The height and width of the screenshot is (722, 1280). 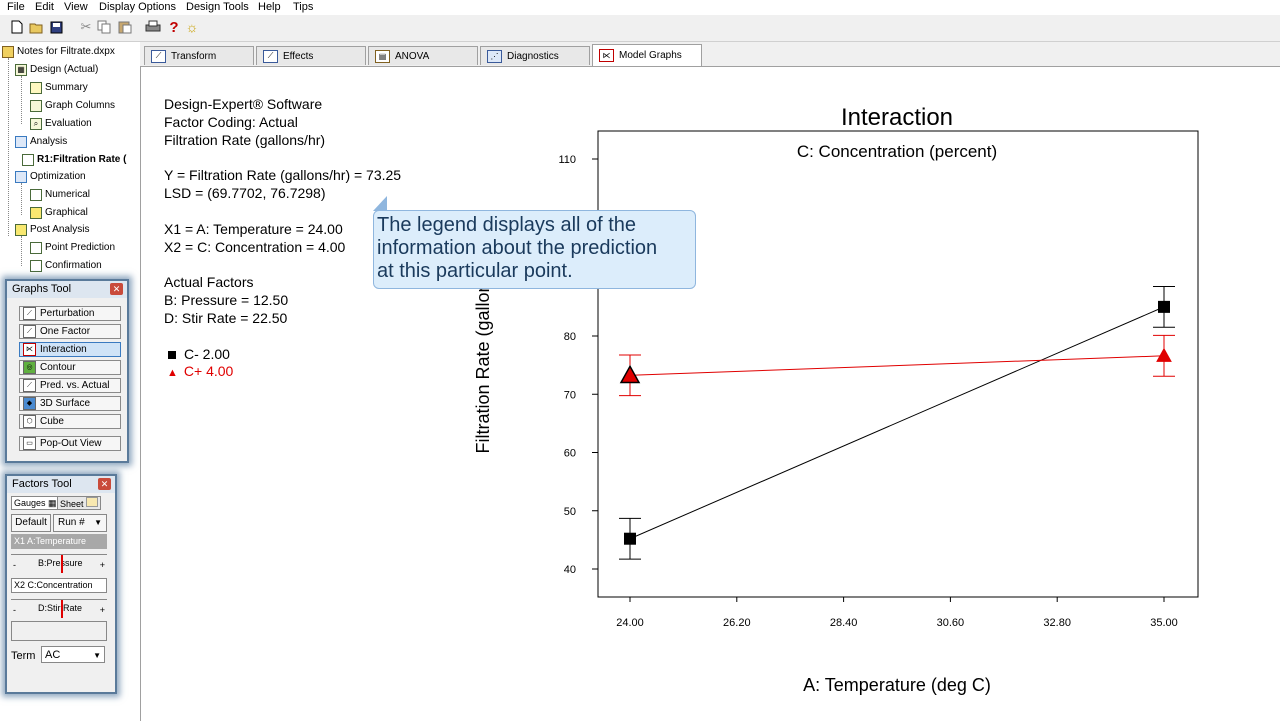 What do you see at coordinates (70, 385) in the screenshot?
I see `pred-vs-actual-button: ⟋ Pred. vs. Actual` at bounding box center [70, 385].